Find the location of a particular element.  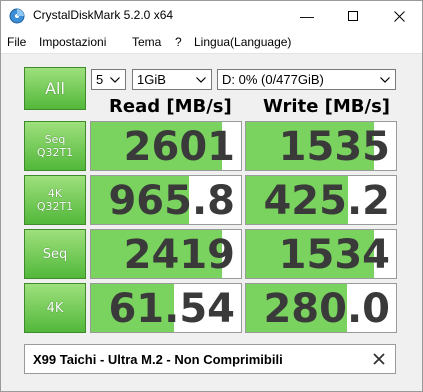

title-bar: CrystalDiskMark 5.2.0 x64 — is located at coordinates (211, 16).